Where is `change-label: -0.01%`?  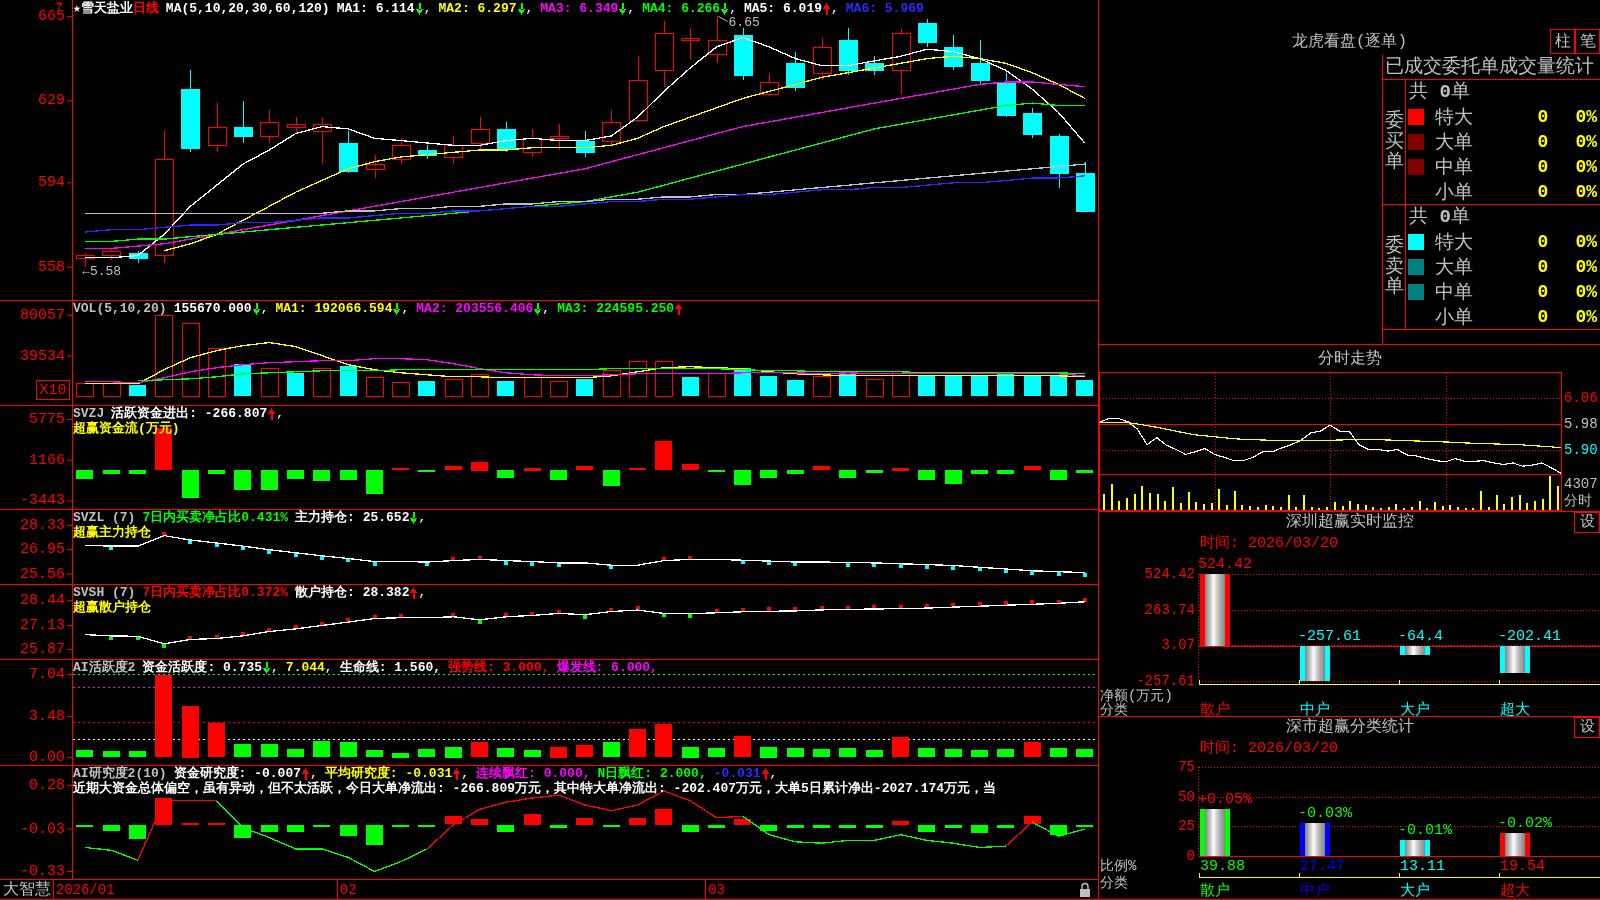 change-label: -0.01% is located at coordinates (1425, 830).